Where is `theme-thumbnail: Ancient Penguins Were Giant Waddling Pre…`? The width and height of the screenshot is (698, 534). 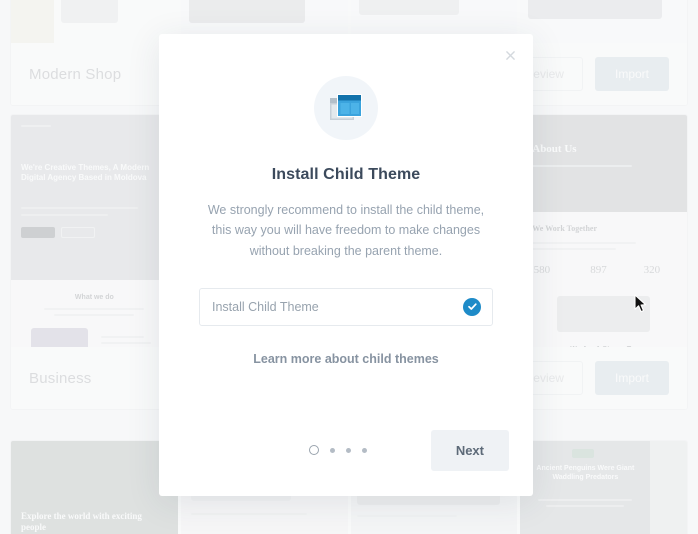
theme-thumbnail: Ancient Penguins Were Giant Waddling Pre… is located at coordinates (603, 487).